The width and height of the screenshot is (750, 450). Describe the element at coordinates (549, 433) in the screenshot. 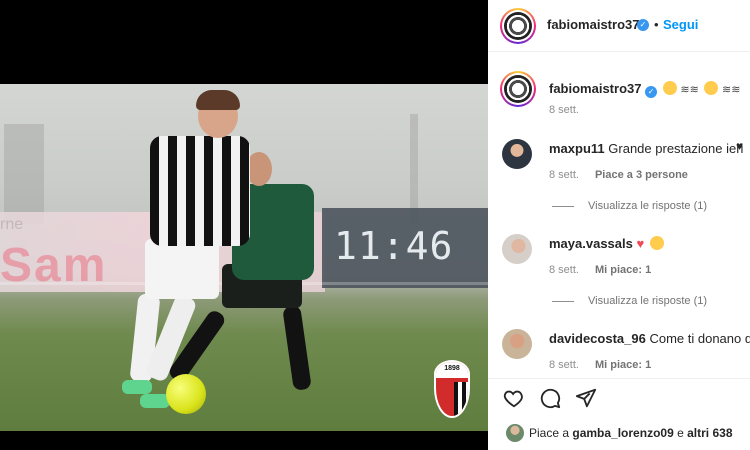

I see `likes-prefix: Piace a` at that location.